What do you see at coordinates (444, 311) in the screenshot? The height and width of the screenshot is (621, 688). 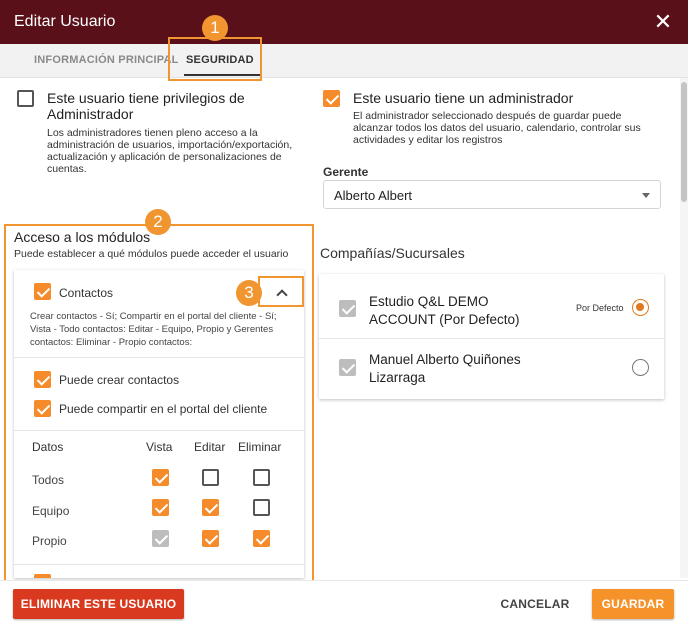 I see `company-name: Estudio Q&L DEMO ACCOUNT (Por Defecto)` at bounding box center [444, 311].